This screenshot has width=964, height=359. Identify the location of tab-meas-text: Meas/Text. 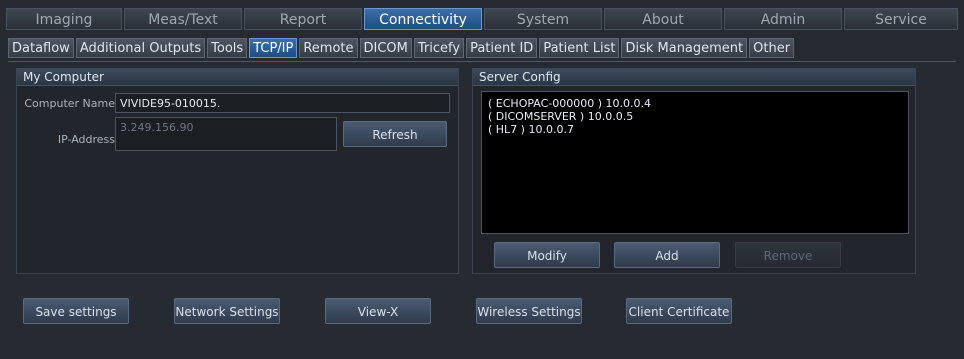
(183, 19).